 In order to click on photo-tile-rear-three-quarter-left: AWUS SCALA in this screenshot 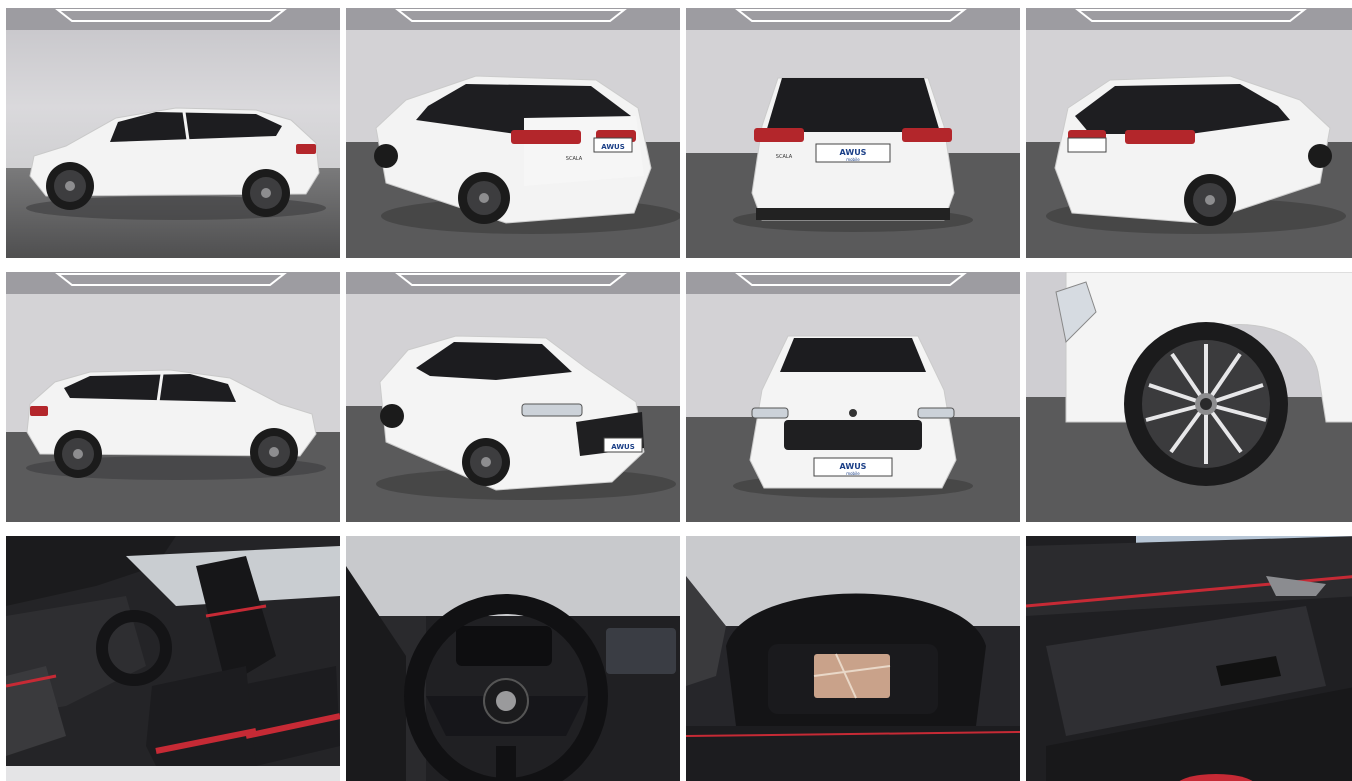, I will do `click(513, 133)`.